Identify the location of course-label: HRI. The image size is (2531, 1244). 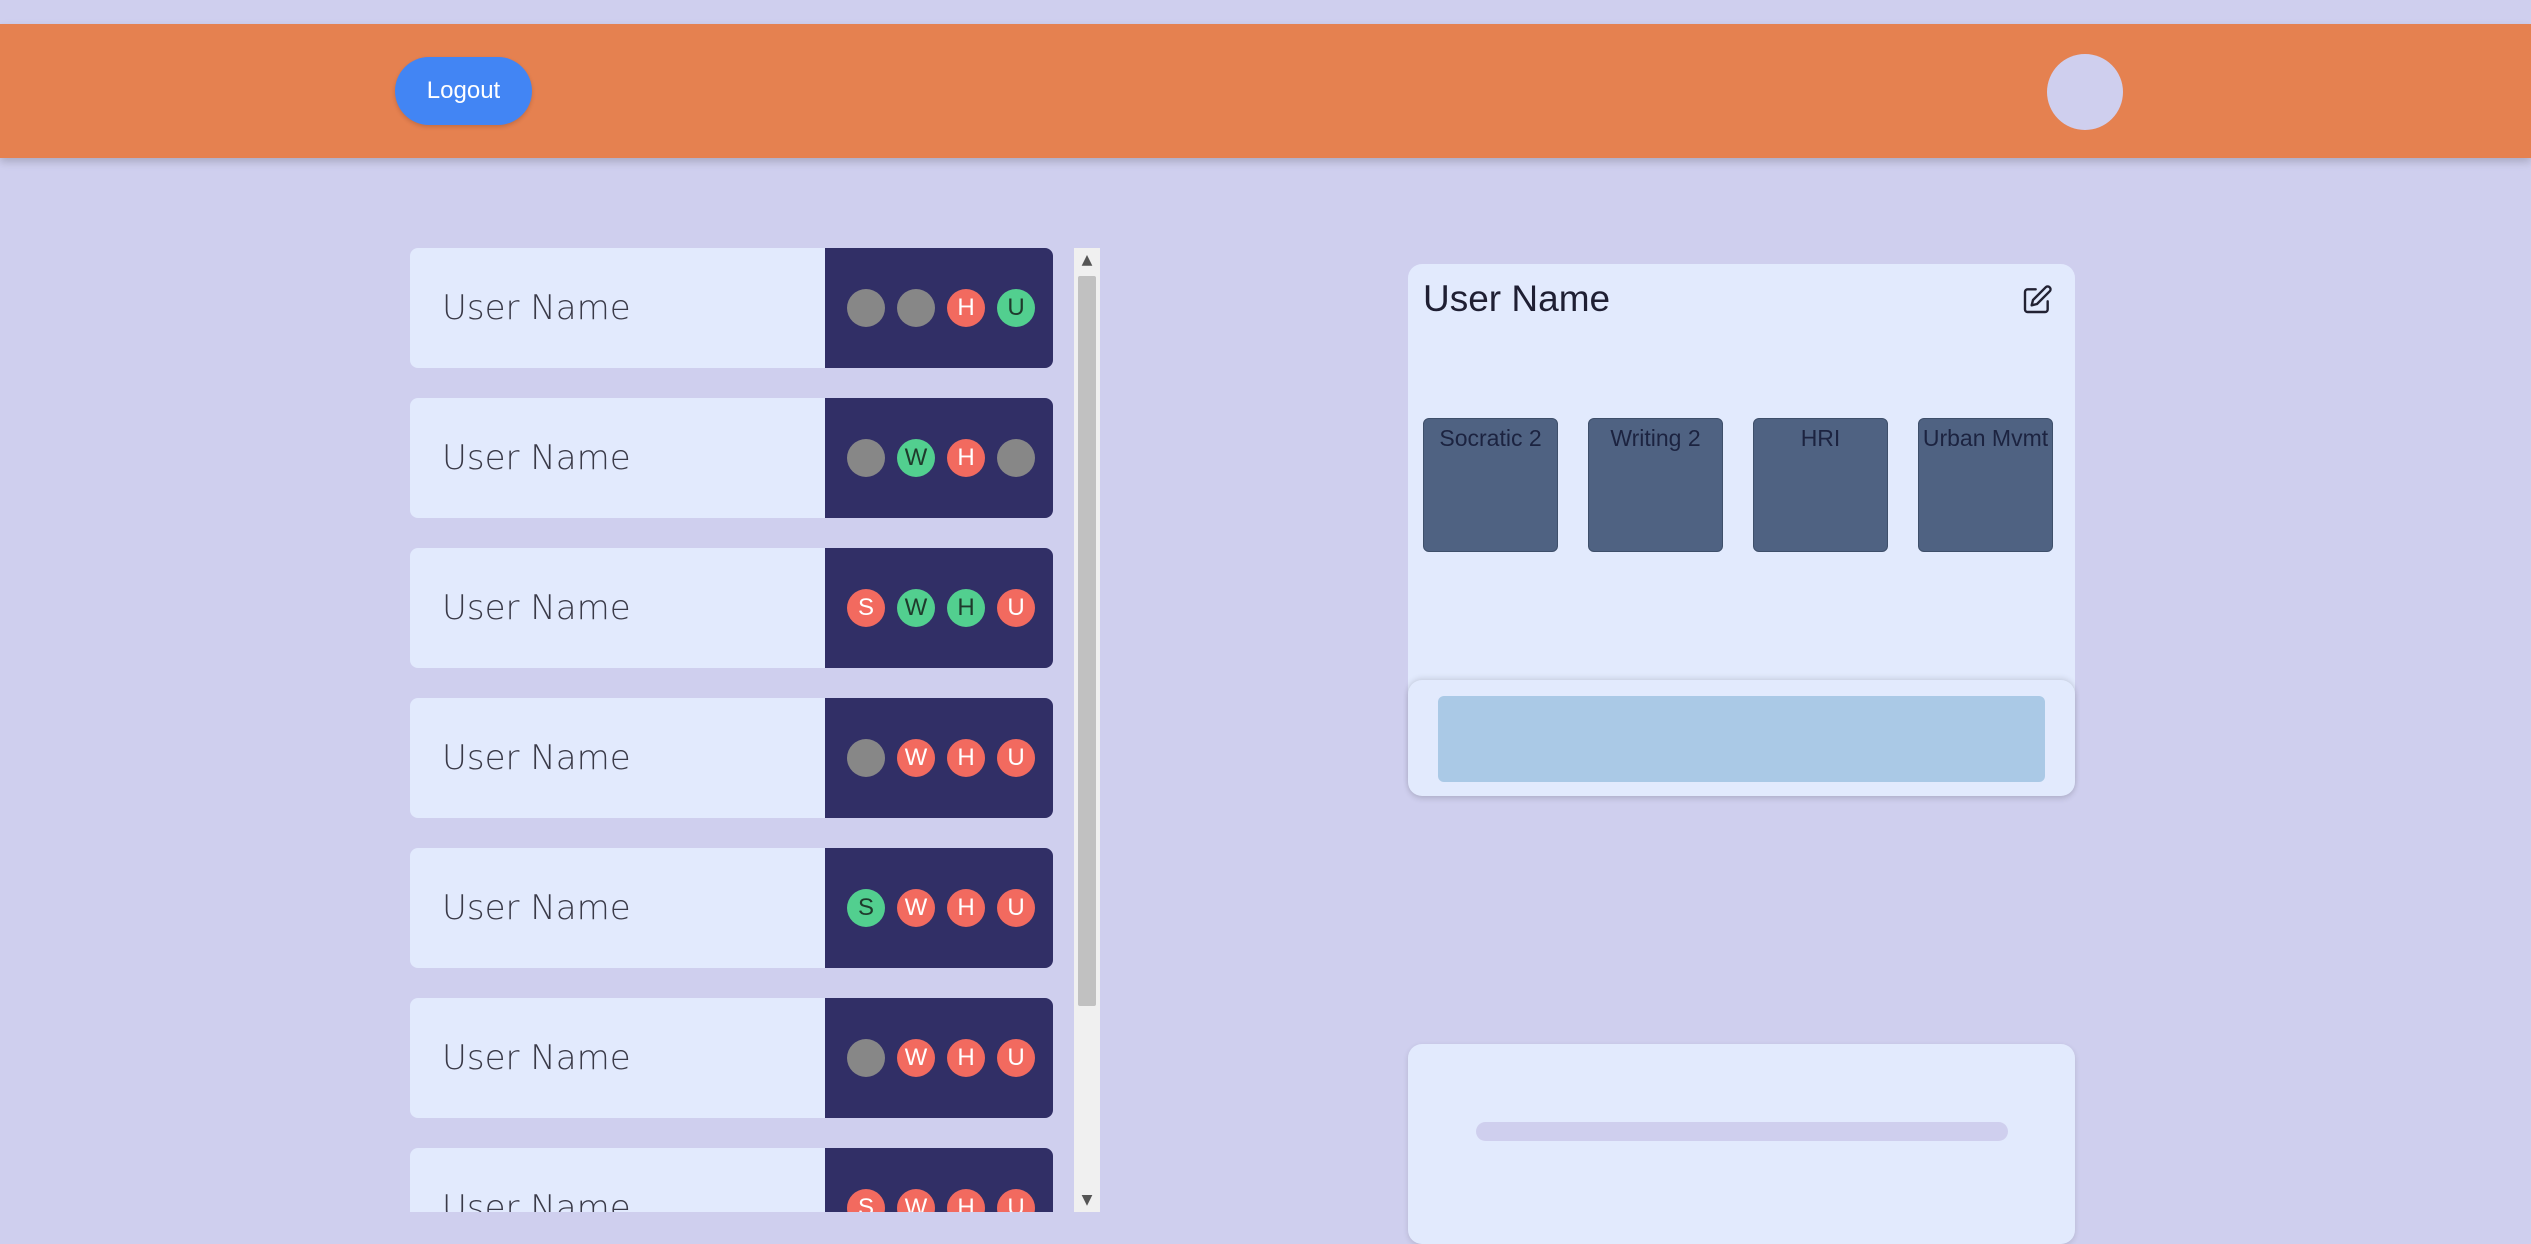
(1820, 438).